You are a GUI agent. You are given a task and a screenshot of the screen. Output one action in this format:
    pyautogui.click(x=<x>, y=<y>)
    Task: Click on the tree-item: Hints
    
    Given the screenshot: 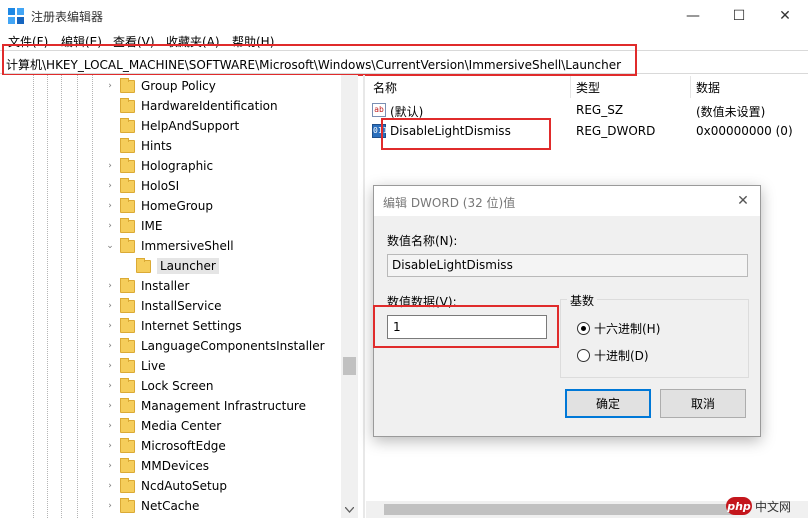 What is the action you would take?
    pyautogui.click(x=146, y=146)
    